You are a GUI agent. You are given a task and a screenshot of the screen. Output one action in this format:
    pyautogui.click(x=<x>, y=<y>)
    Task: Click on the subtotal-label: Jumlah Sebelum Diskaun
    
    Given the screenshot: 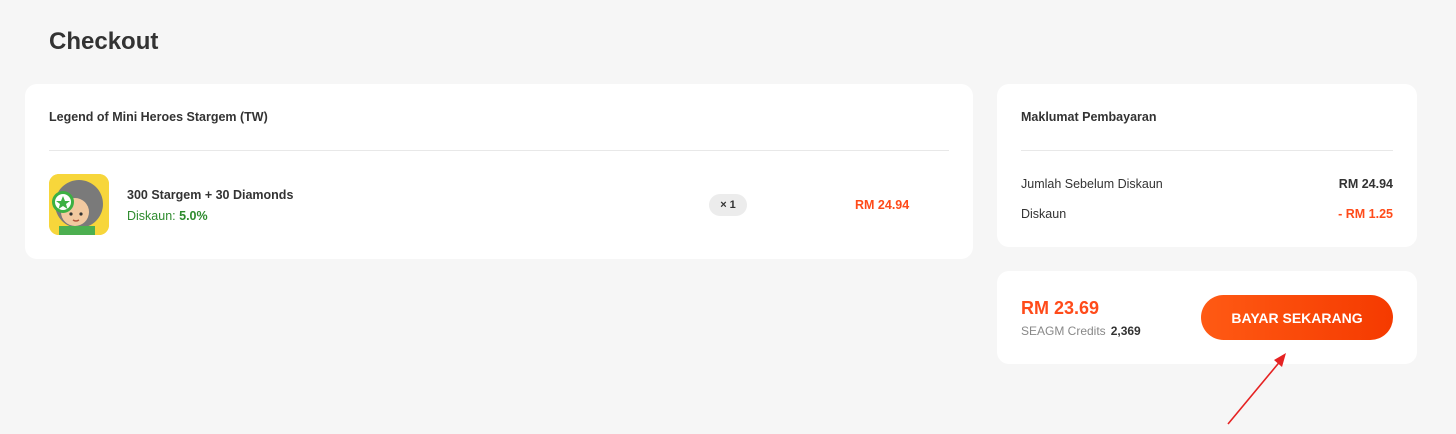 What is the action you would take?
    pyautogui.click(x=1092, y=184)
    